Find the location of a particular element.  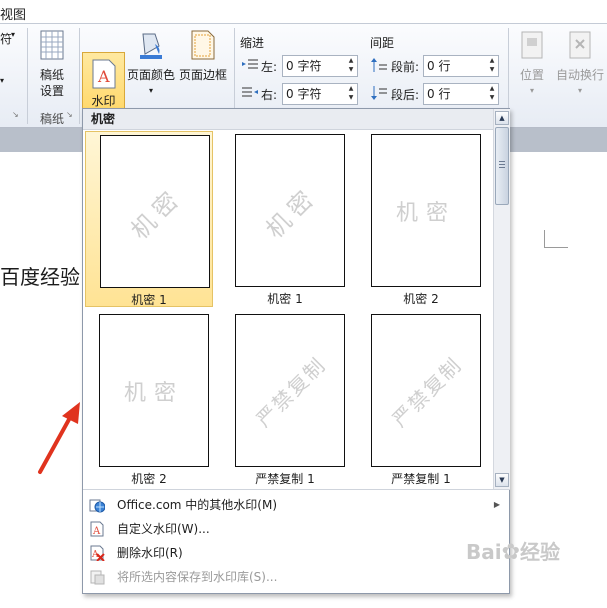

spacing-after-label: 段后: is located at coordinates (405, 95).